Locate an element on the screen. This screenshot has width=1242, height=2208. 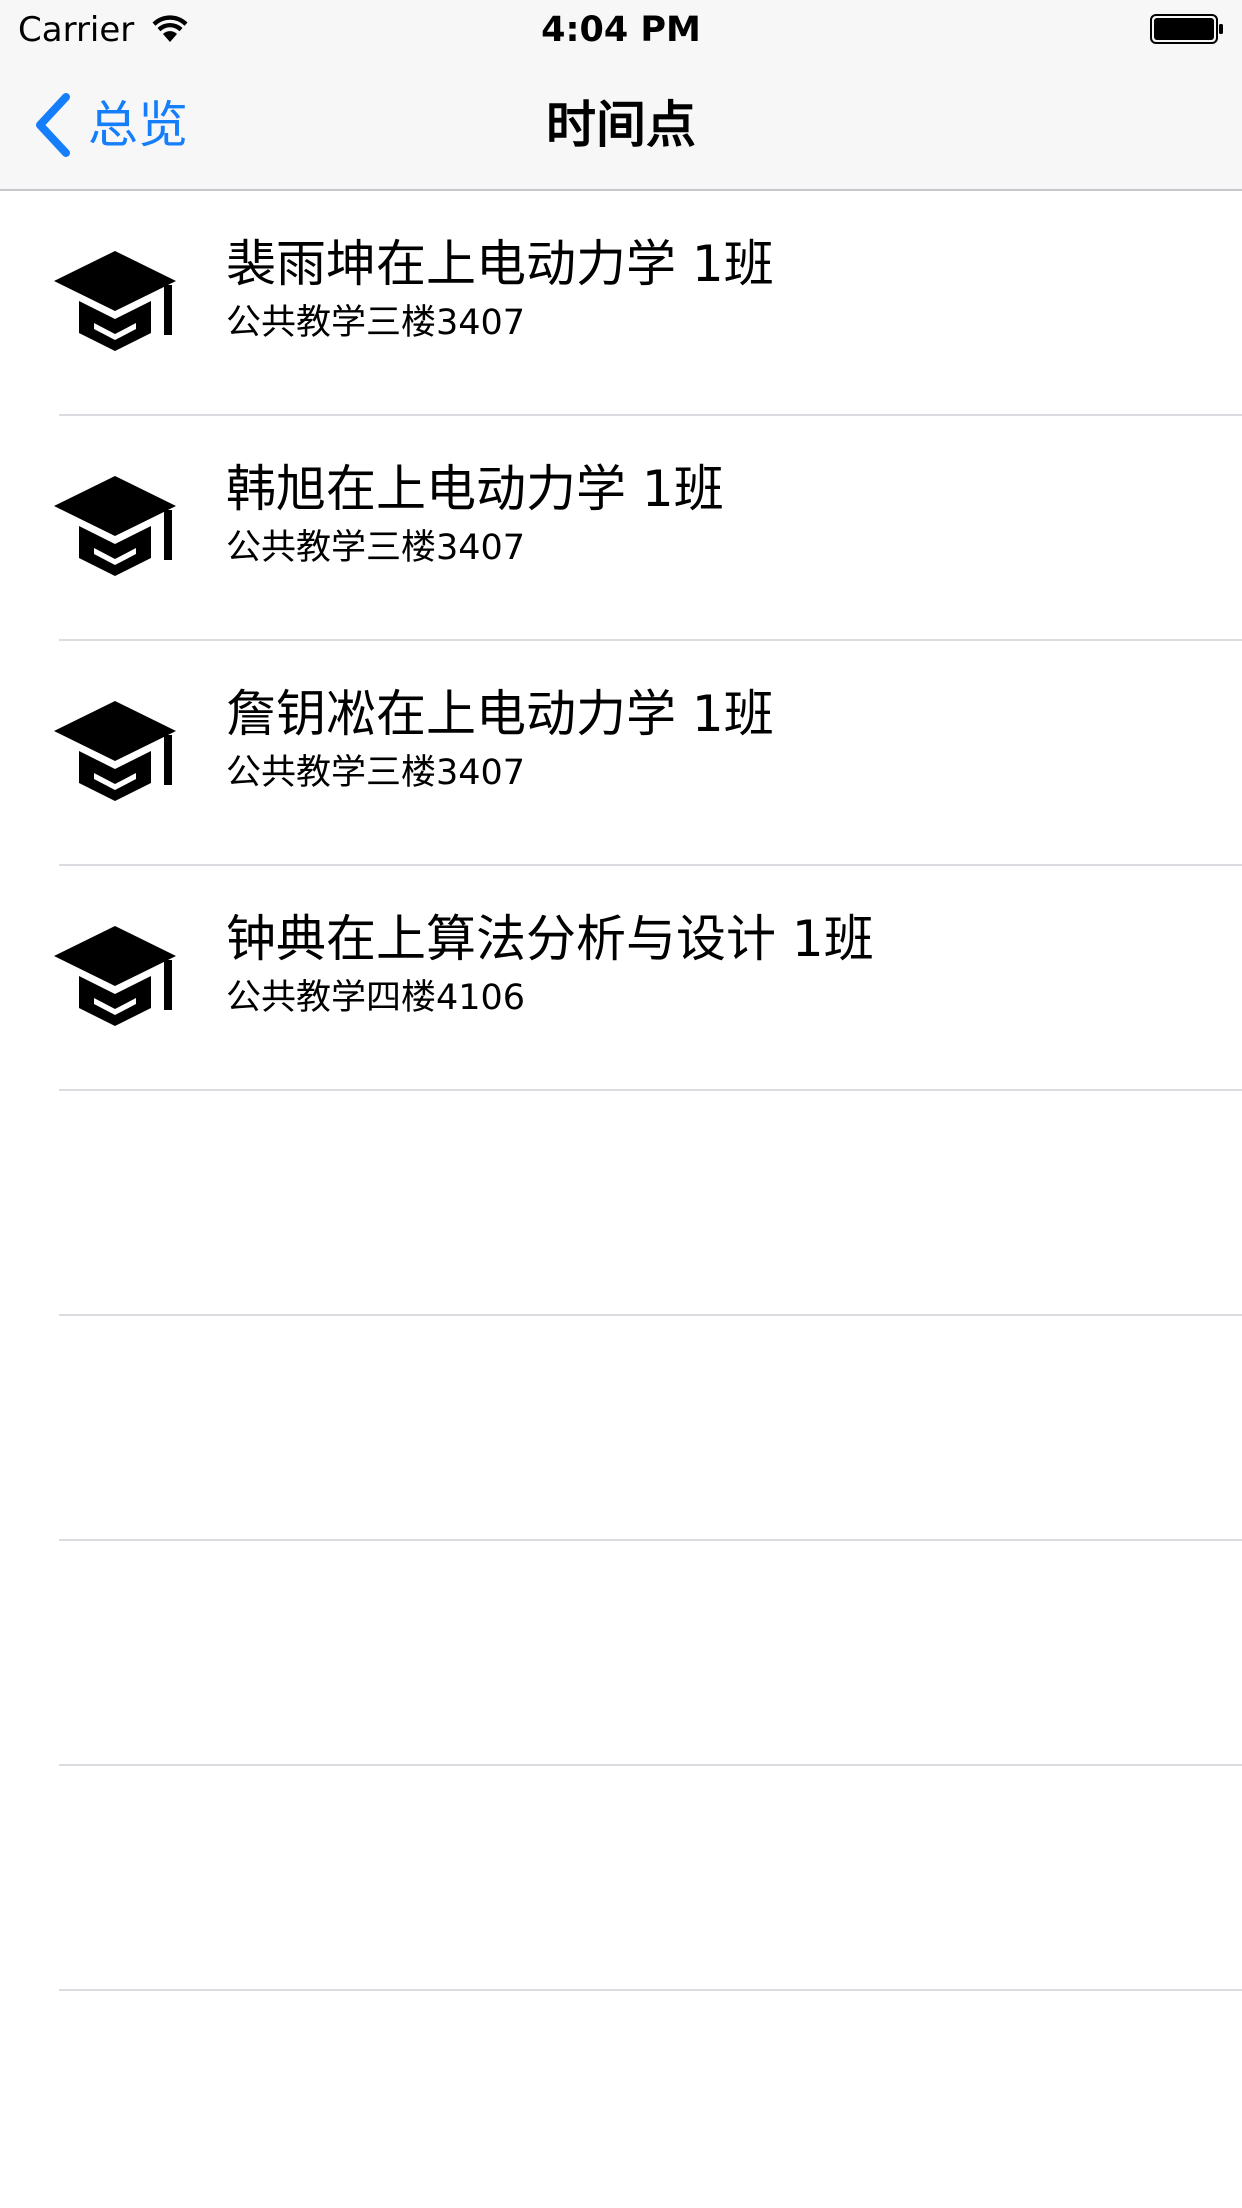
top-bar: Carrier 4:04 PM 总览 时间点 is located at coordinates (621, 95).